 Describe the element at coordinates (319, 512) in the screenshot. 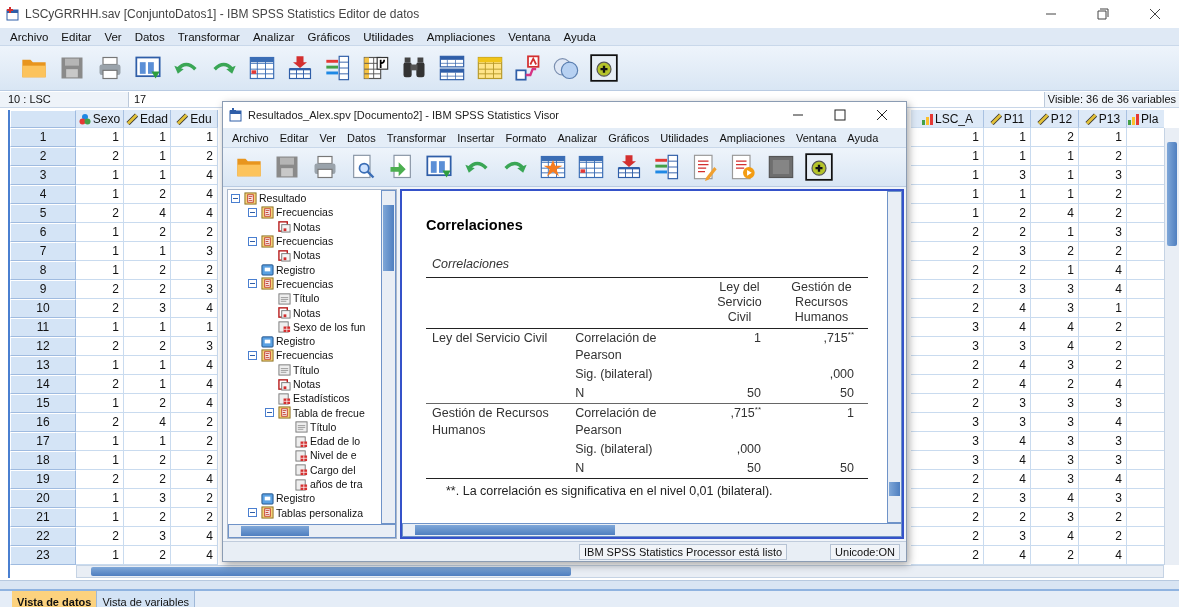

I see `outline-item: Tablas personaliza` at that location.